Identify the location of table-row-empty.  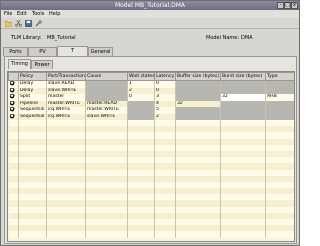
(151, 234).